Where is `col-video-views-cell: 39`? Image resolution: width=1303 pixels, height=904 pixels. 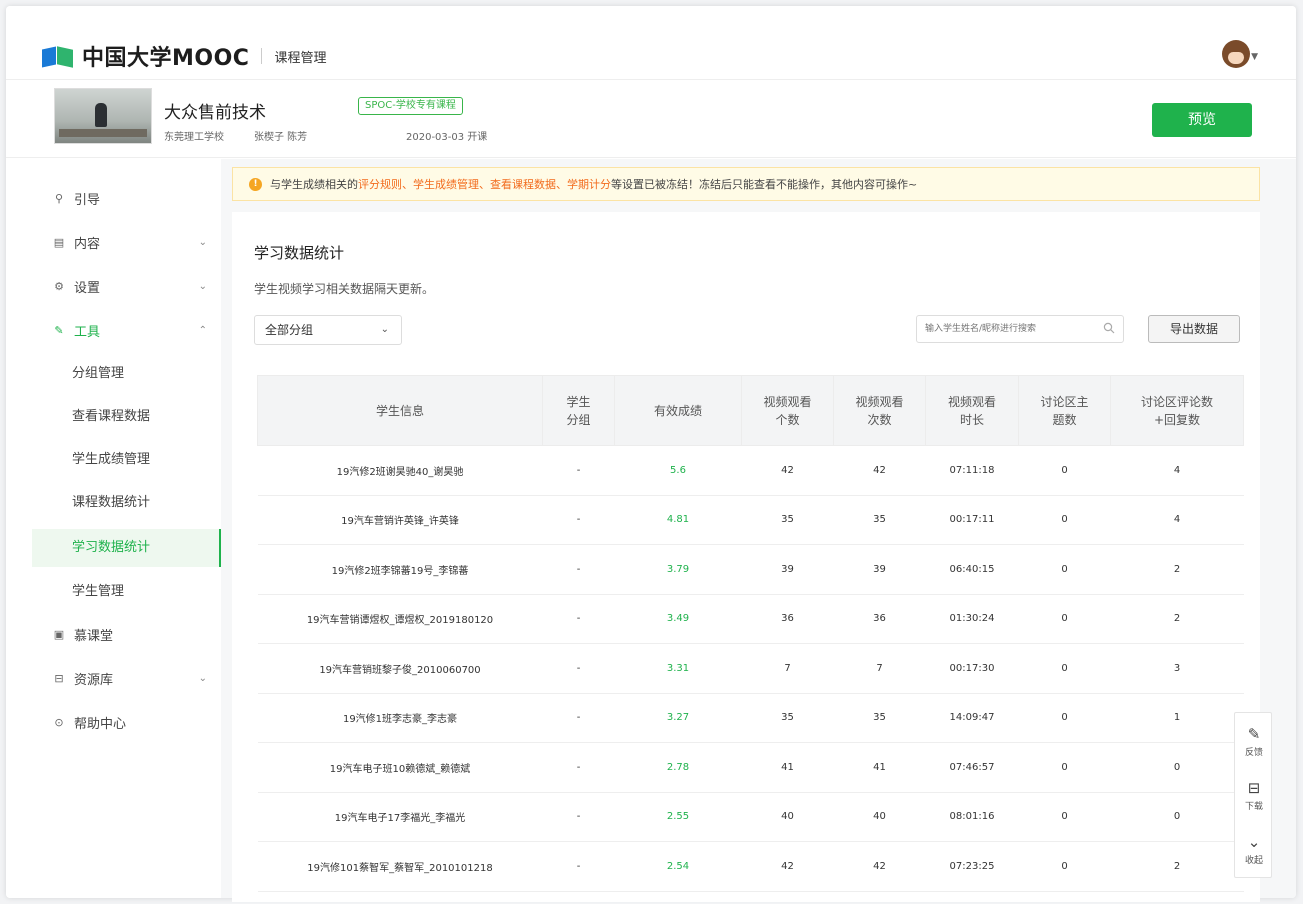
col-video-views-cell: 39 is located at coordinates (879, 569).